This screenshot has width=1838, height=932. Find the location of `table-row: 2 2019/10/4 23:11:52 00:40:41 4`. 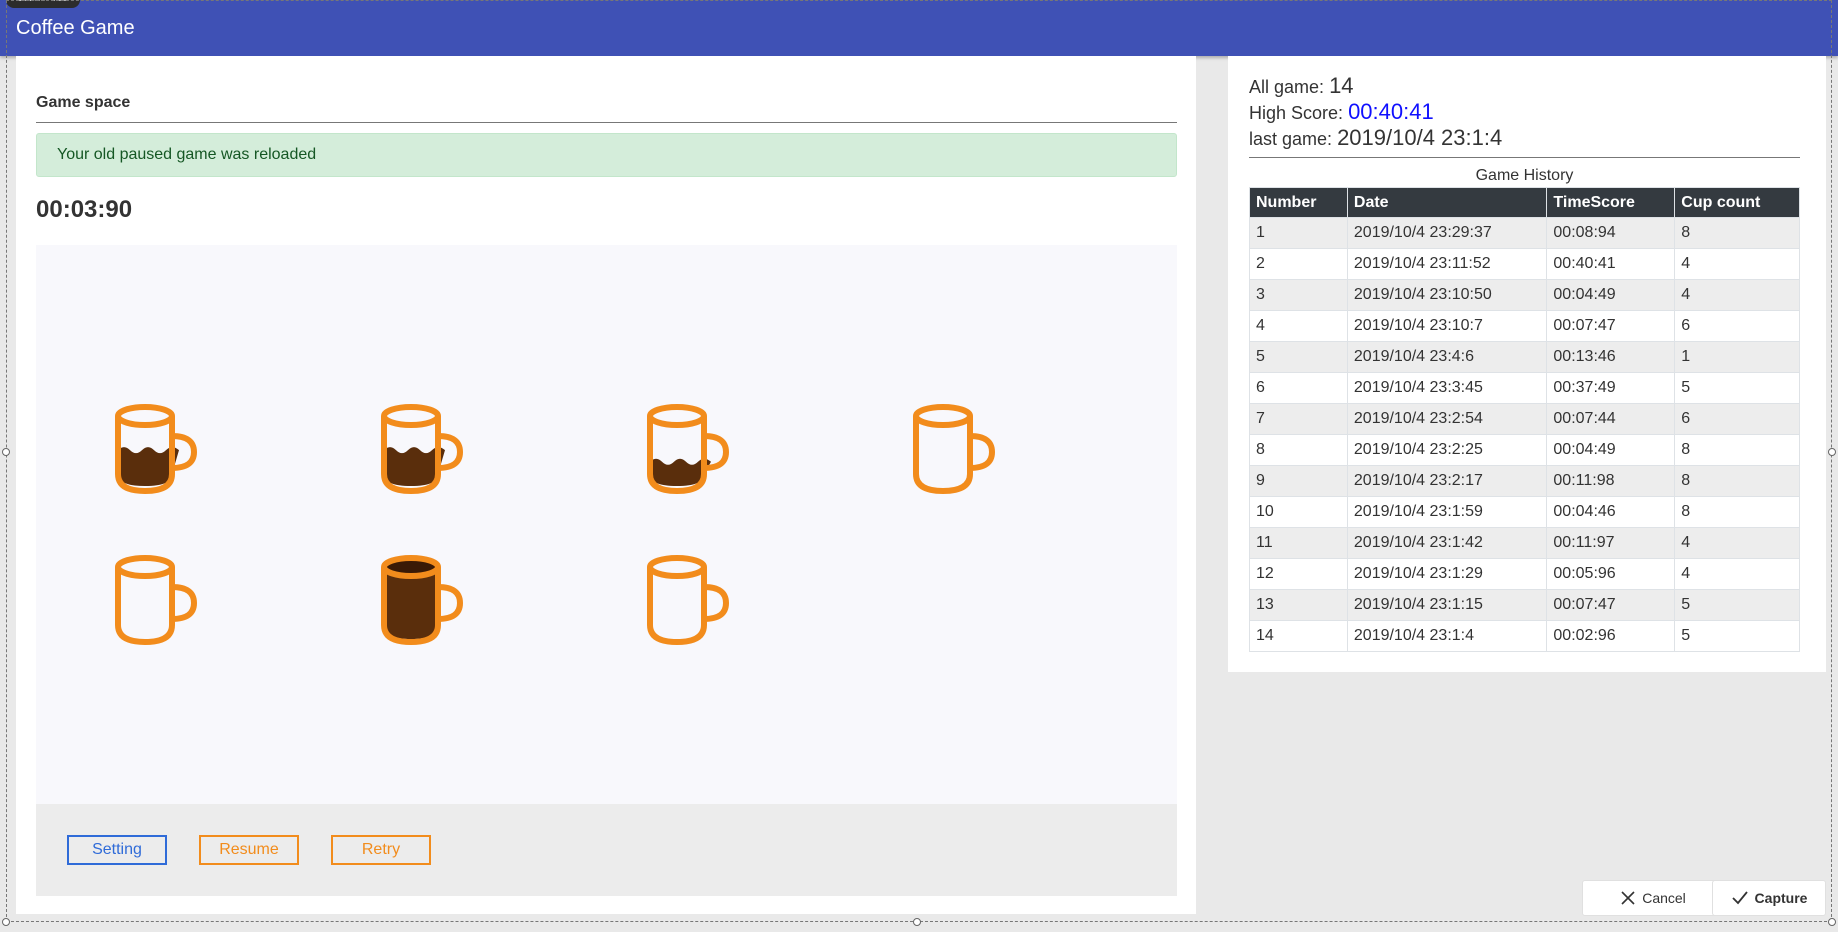

table-row: 2 2019/10/4 23:11:52 00:40:41 4 is located at coordinates (1524, 264).